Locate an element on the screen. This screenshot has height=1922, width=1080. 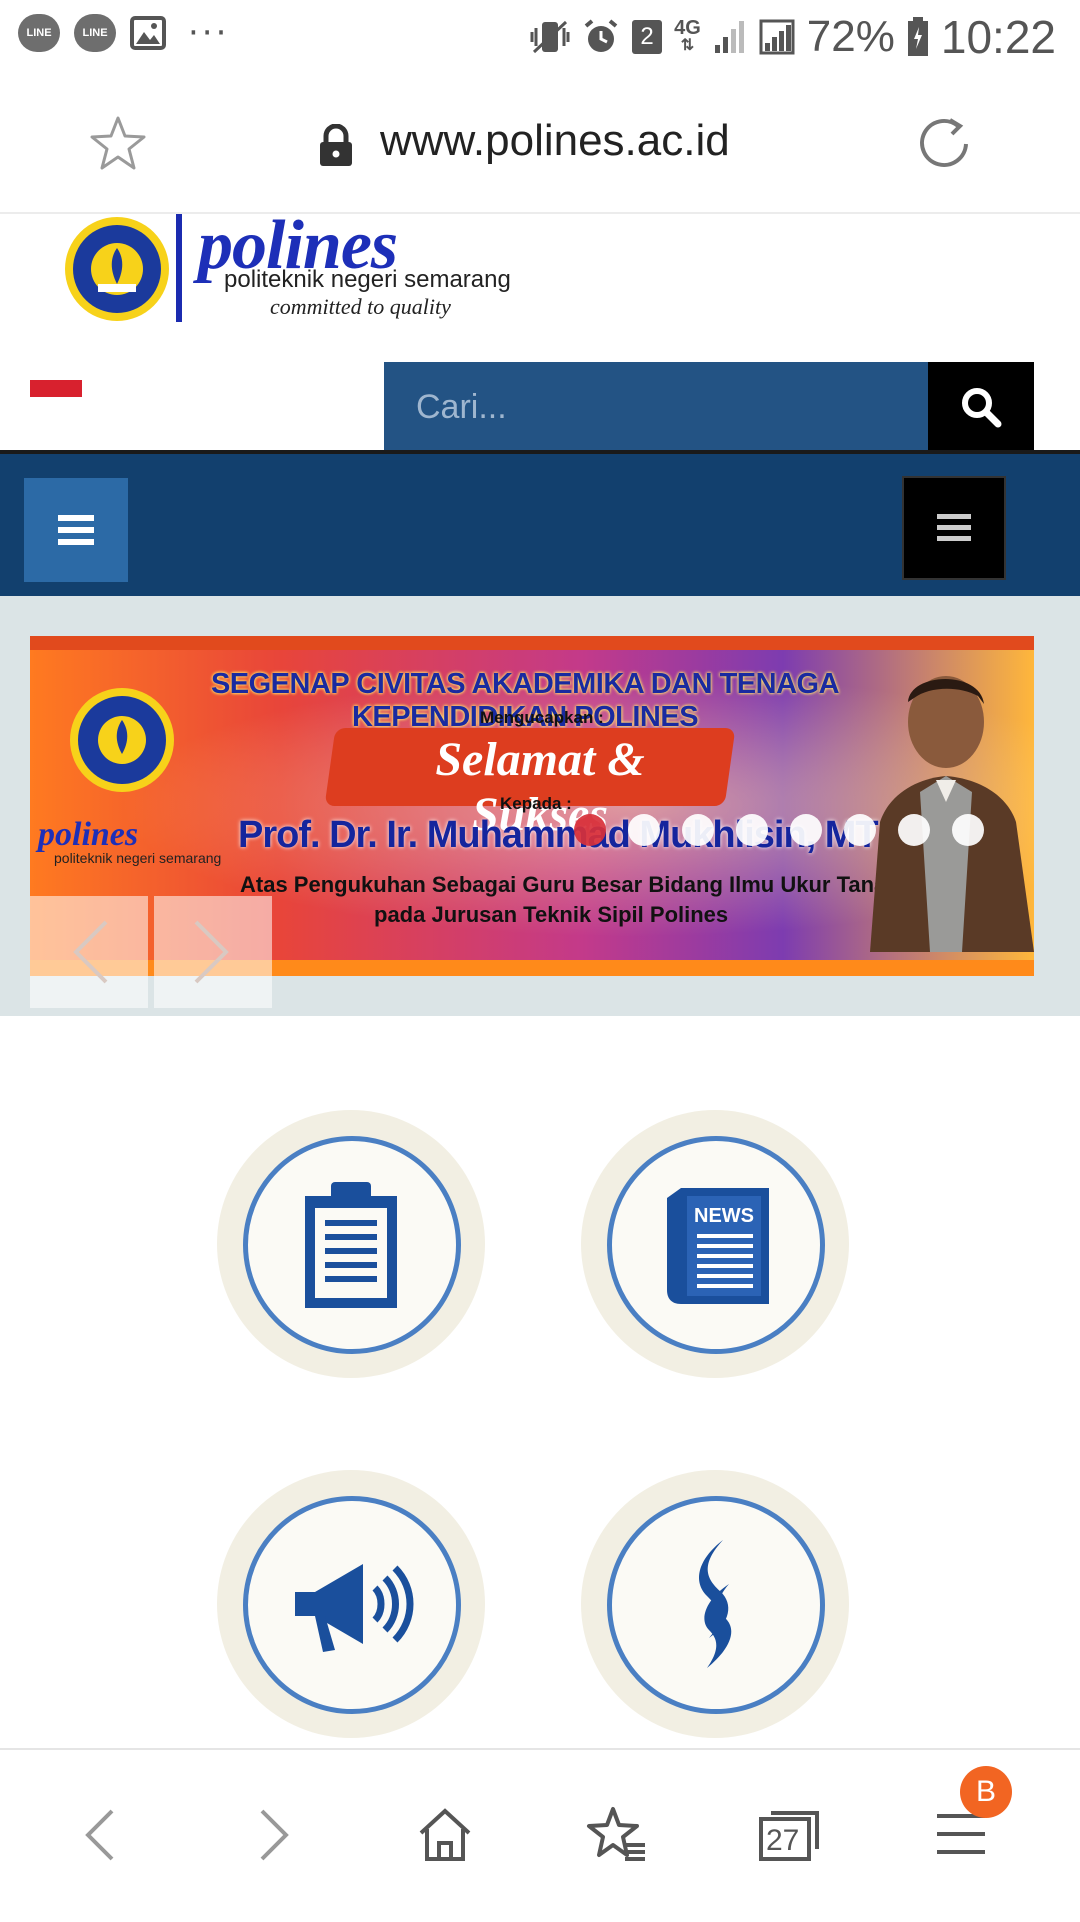
banner-logo-subtitle: politeknik negeri semarang is located at coordinates (138, 858).